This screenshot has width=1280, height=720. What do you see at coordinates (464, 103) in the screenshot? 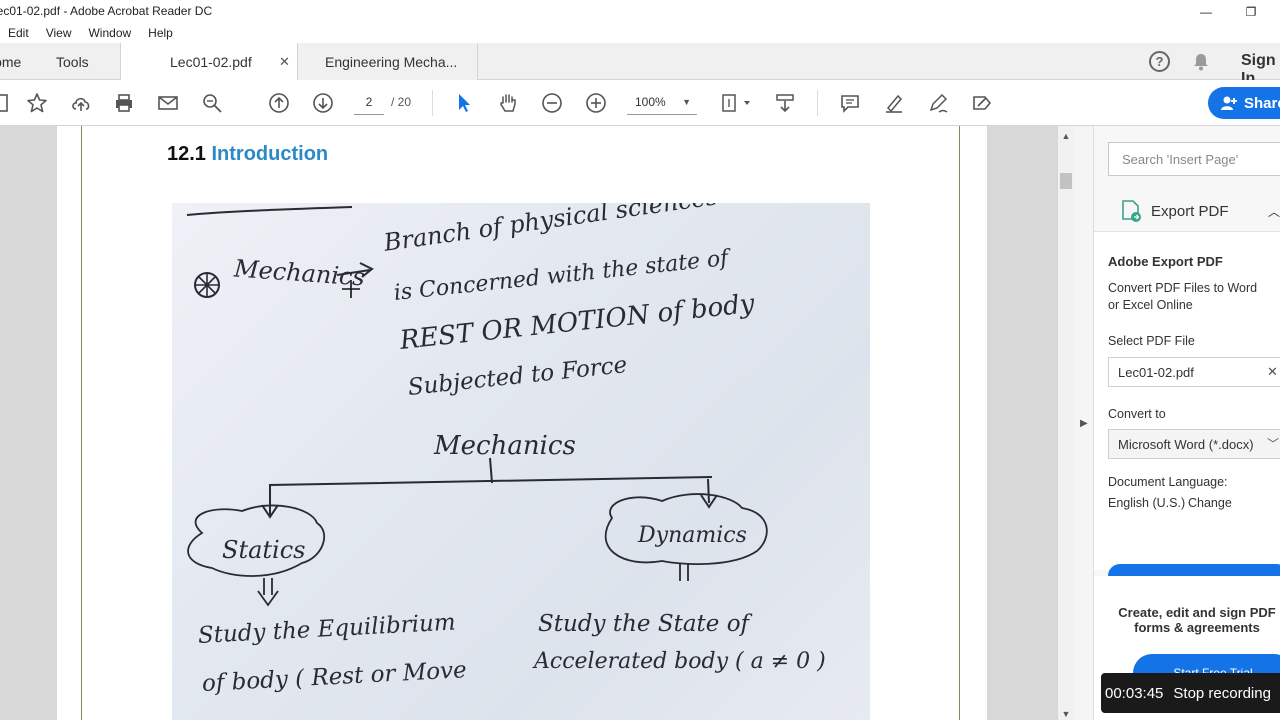
I see `select-pointer-icon` at bounding box center [464, 103].